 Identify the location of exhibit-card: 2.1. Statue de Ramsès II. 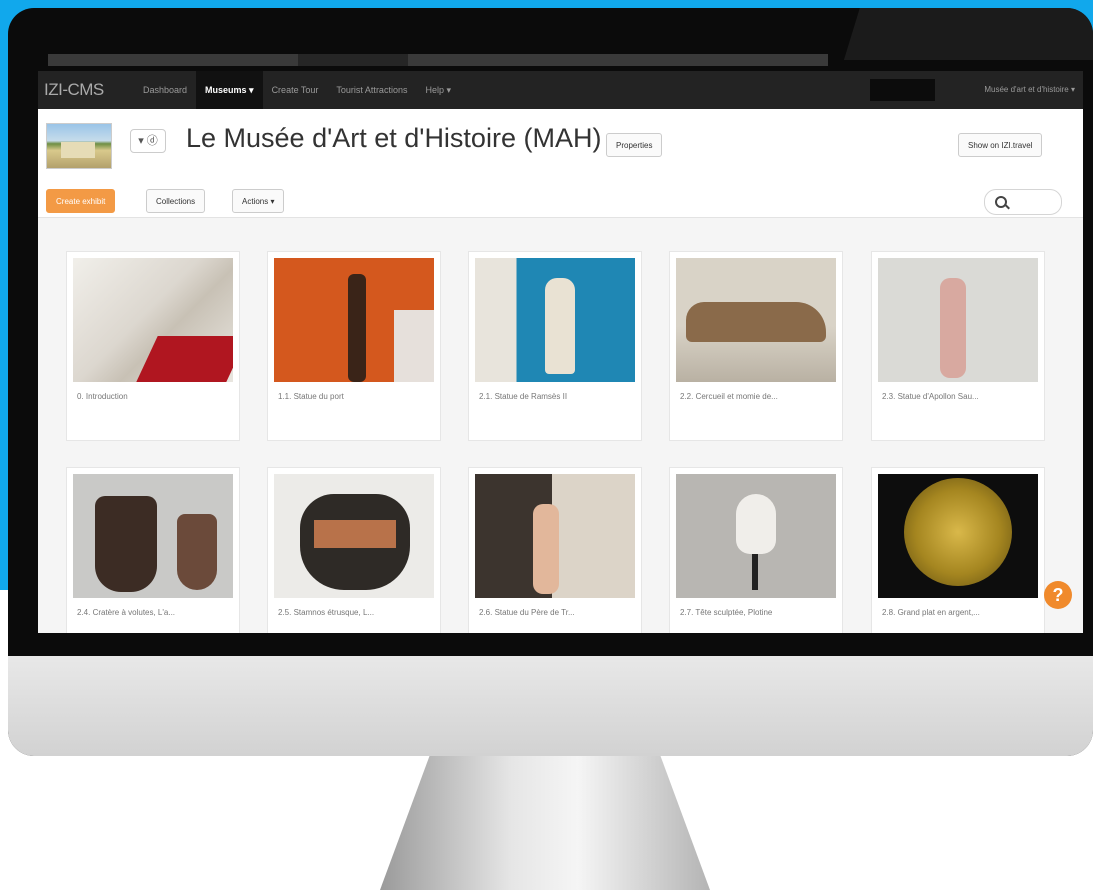
(555, 346).